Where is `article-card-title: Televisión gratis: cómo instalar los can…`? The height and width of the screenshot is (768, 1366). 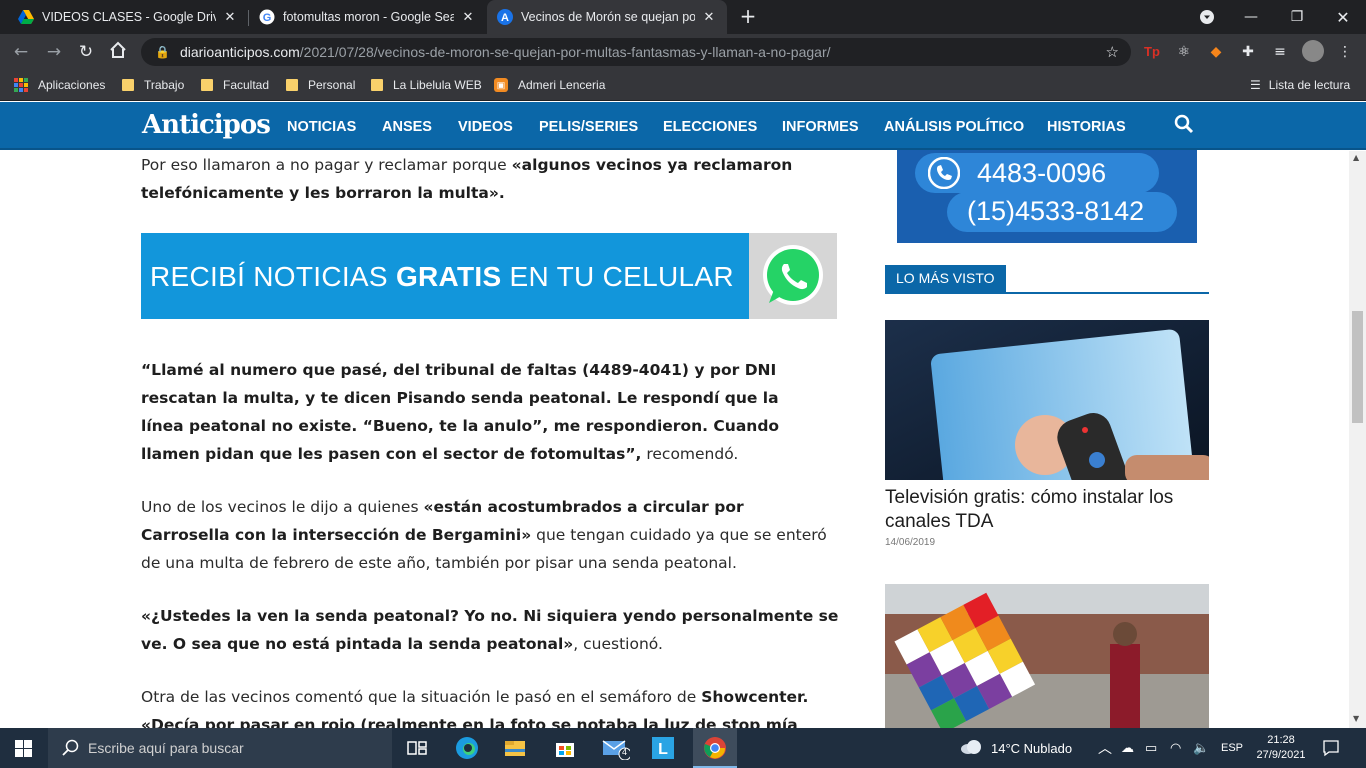
article-card-title: Televisión gratis: cómo instalar los can… is located at coordinates (1047, 510).